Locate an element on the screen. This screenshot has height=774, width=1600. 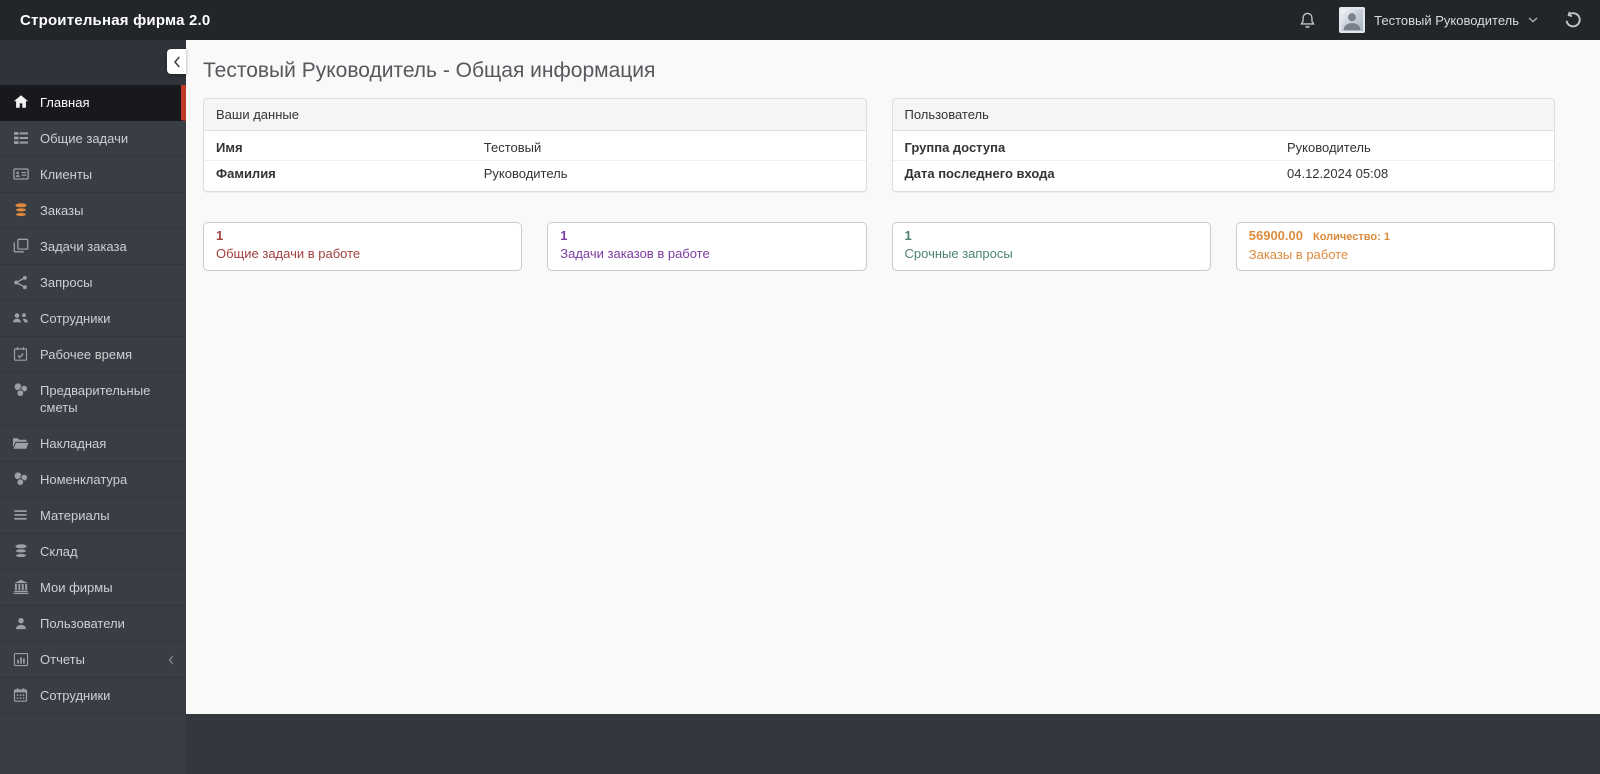
sidebar-item-obshchie-zadachi: Общие задачи is located at coordinates (93, 139).